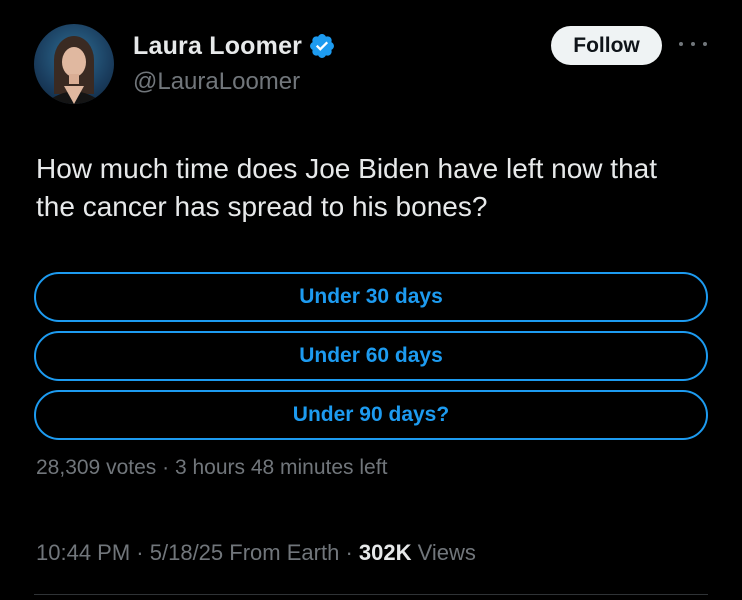 The width and height of the screenshot is (742, 600). Describe the element at coordinates (447, 552) in the screenshot. I see `views-label: Views` at that location.